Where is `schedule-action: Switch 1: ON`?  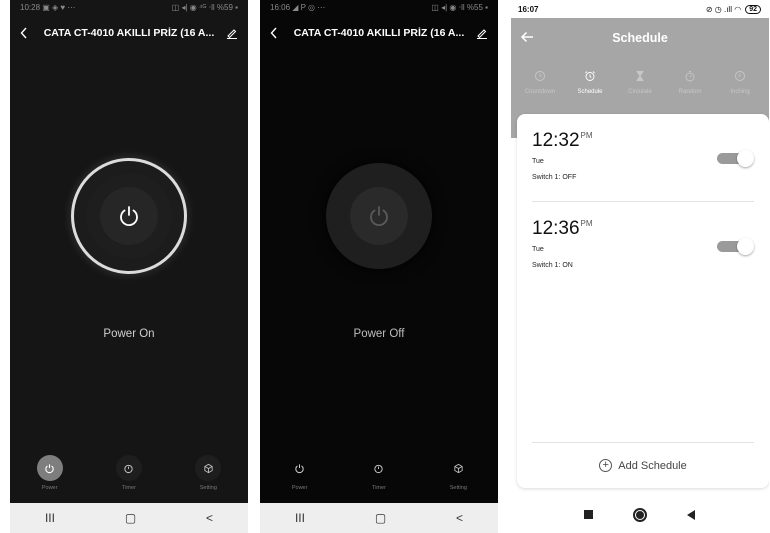
schedule-action: Switch 1: ON is located at coordinates (552, 265).